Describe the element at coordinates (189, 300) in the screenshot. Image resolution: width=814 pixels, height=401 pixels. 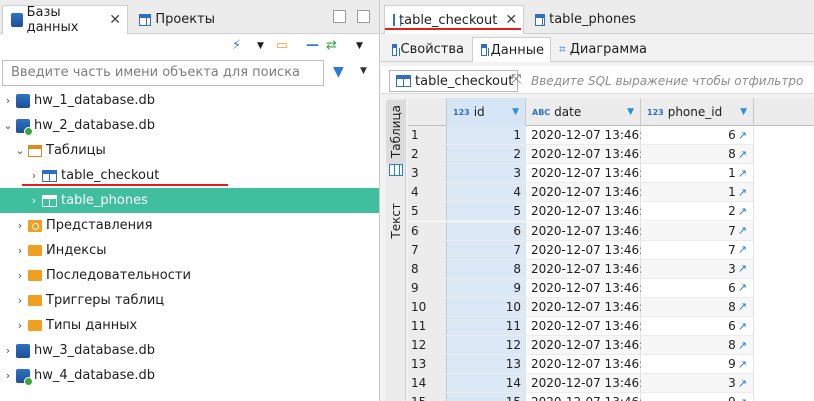
I see `tree-item-table-triggers: › Триггеры таблиц` at that location.